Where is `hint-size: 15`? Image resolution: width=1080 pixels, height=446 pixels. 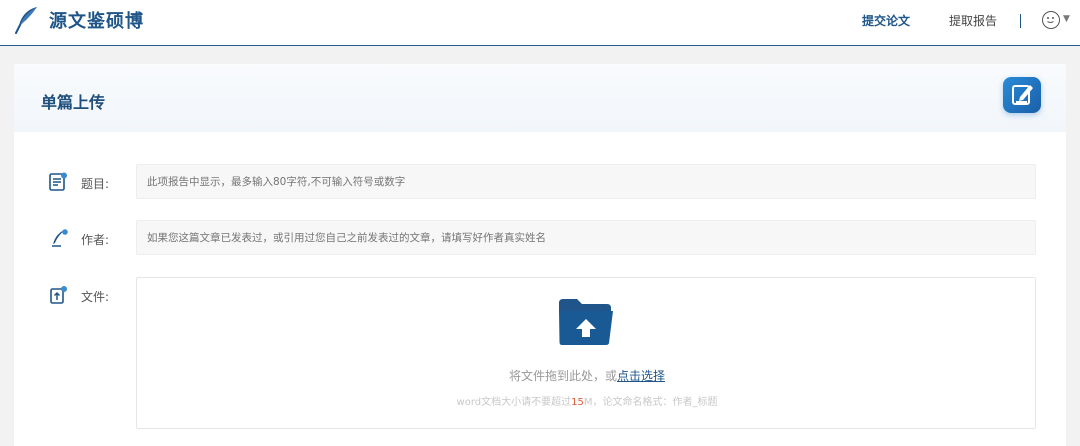
hint-size: 15 is located at coordinates (577, 402).